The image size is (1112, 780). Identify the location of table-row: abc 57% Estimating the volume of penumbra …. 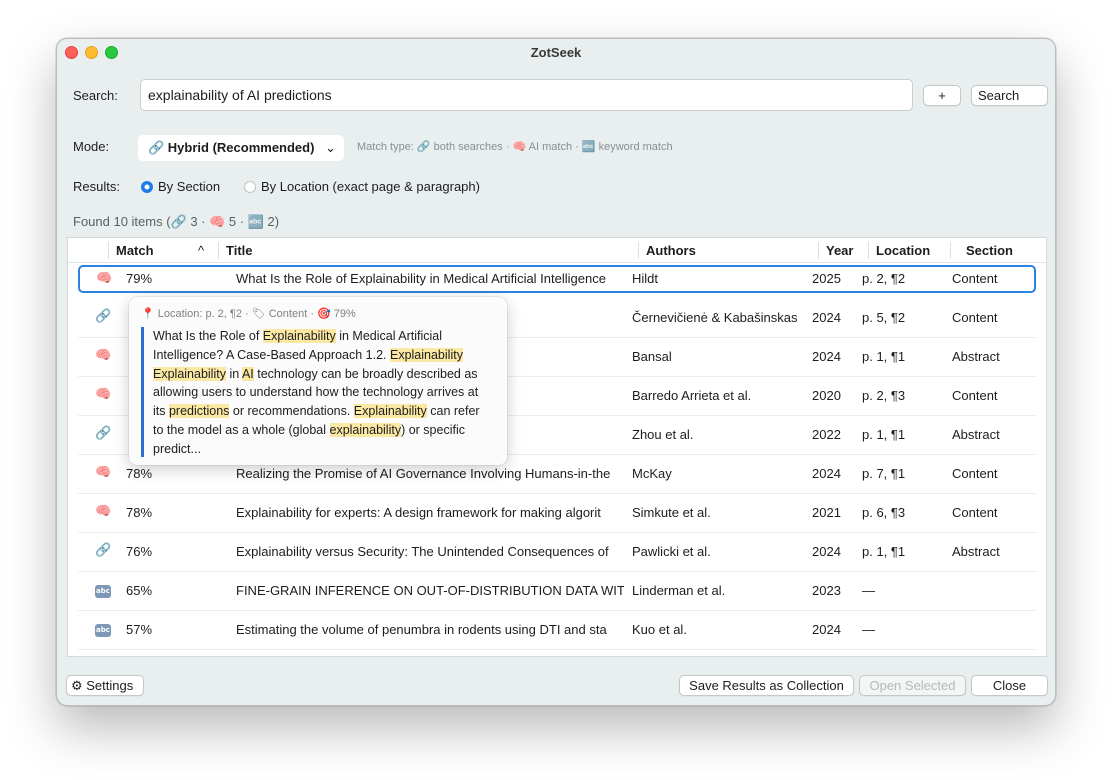
(557, 630).